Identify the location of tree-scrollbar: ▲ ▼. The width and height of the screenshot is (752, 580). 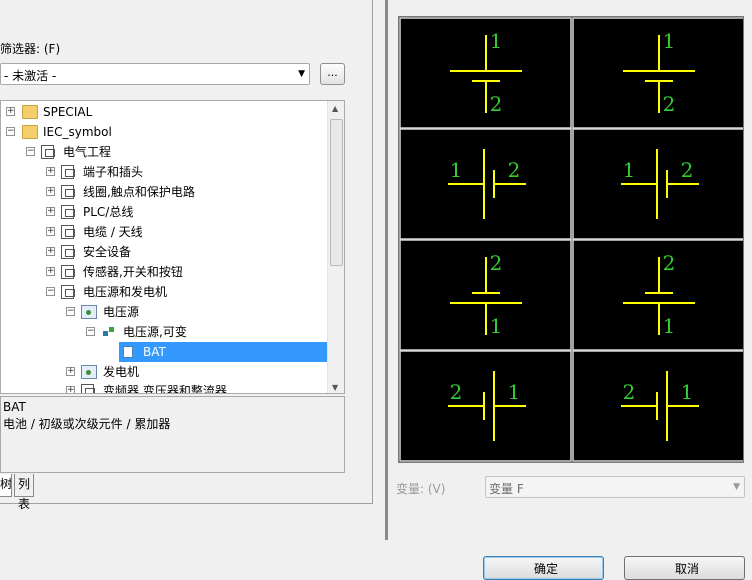
(335, 247).